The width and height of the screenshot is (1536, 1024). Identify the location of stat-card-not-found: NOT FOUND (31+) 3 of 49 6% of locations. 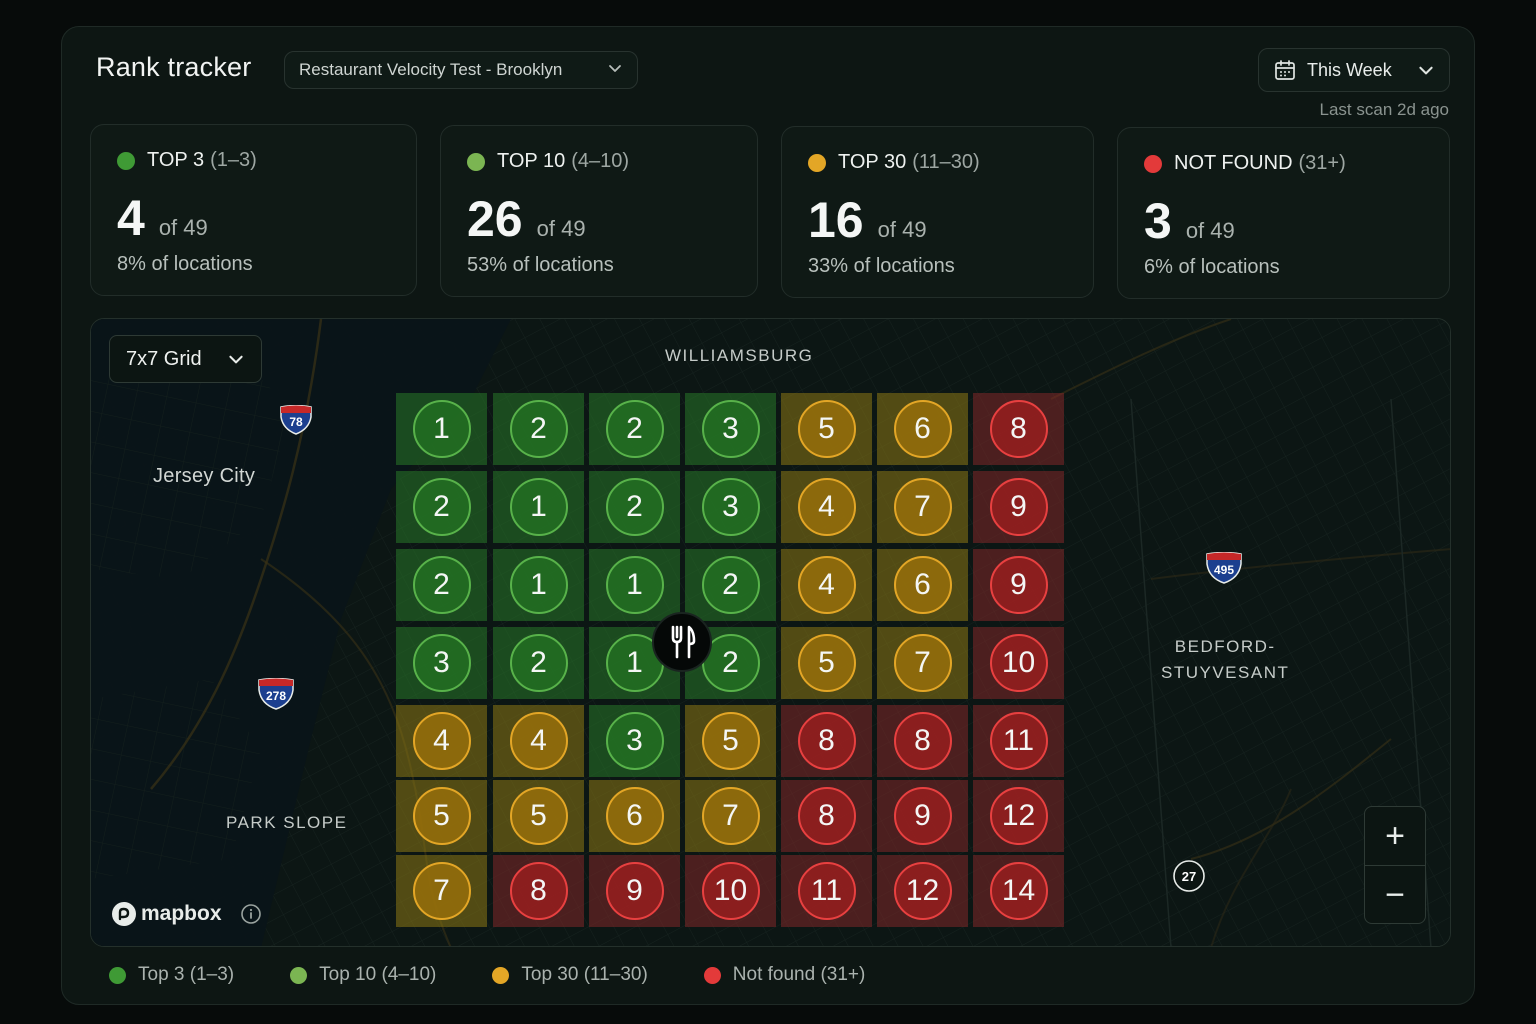
(1283, 213).